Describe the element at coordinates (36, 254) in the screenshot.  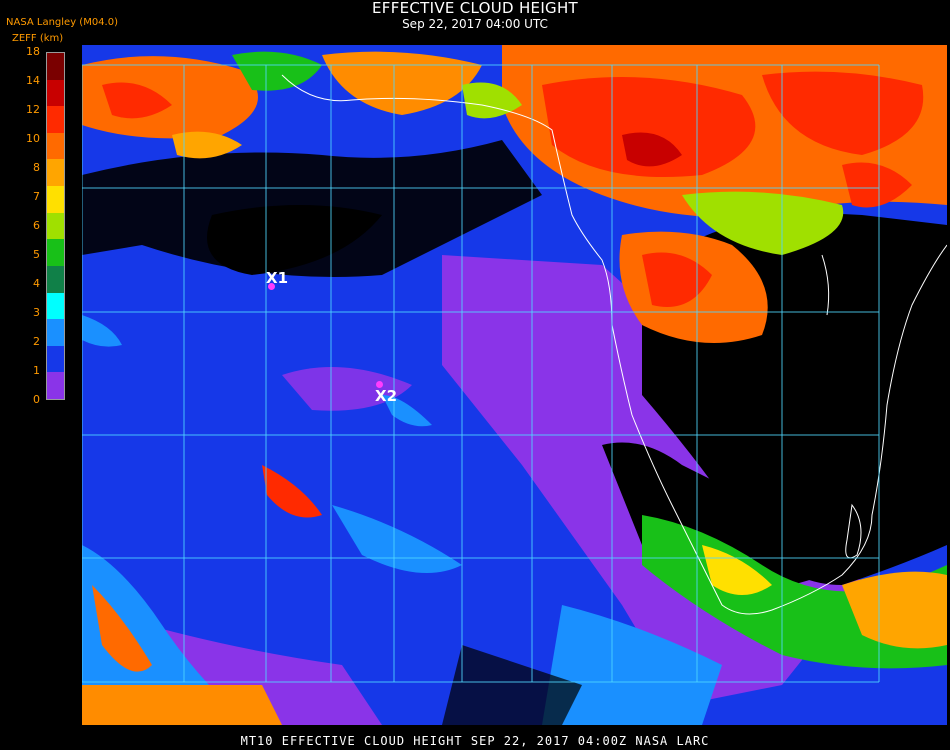
I see `legend-tick-label: 5` at that location.